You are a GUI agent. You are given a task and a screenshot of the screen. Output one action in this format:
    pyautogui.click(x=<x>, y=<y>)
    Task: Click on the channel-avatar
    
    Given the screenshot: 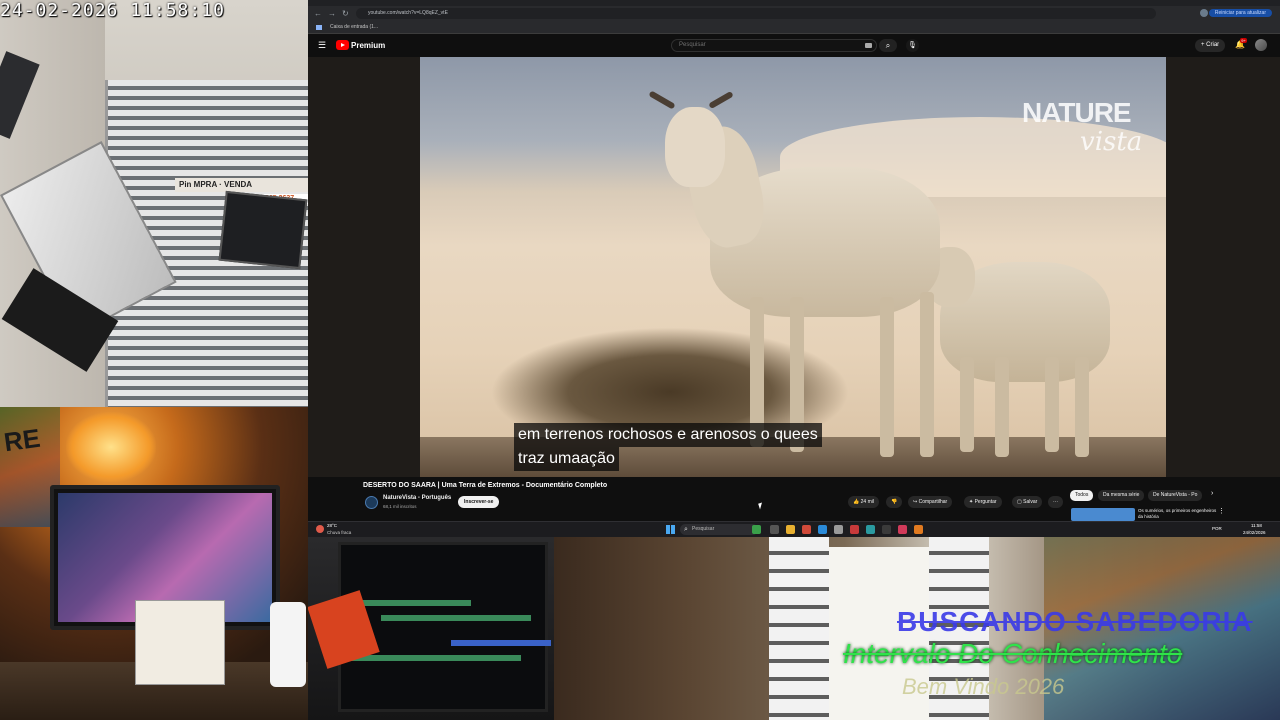 What is the action you would take?
    pyautogui.click(x=371, y=502)
    